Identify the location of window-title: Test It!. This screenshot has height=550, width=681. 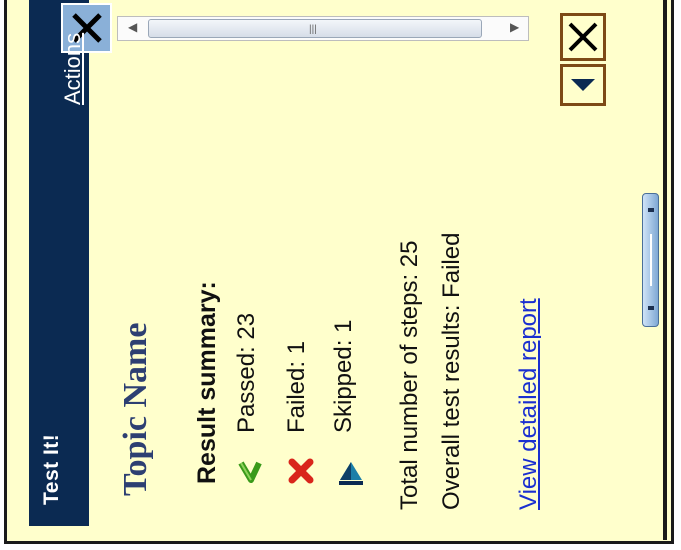
(51, 469).